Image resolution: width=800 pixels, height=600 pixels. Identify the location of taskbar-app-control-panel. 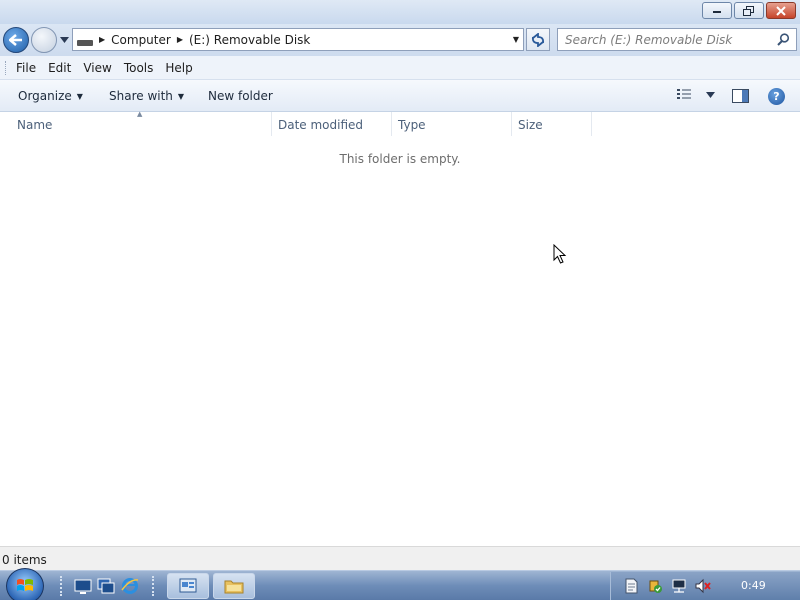
(188, 586).